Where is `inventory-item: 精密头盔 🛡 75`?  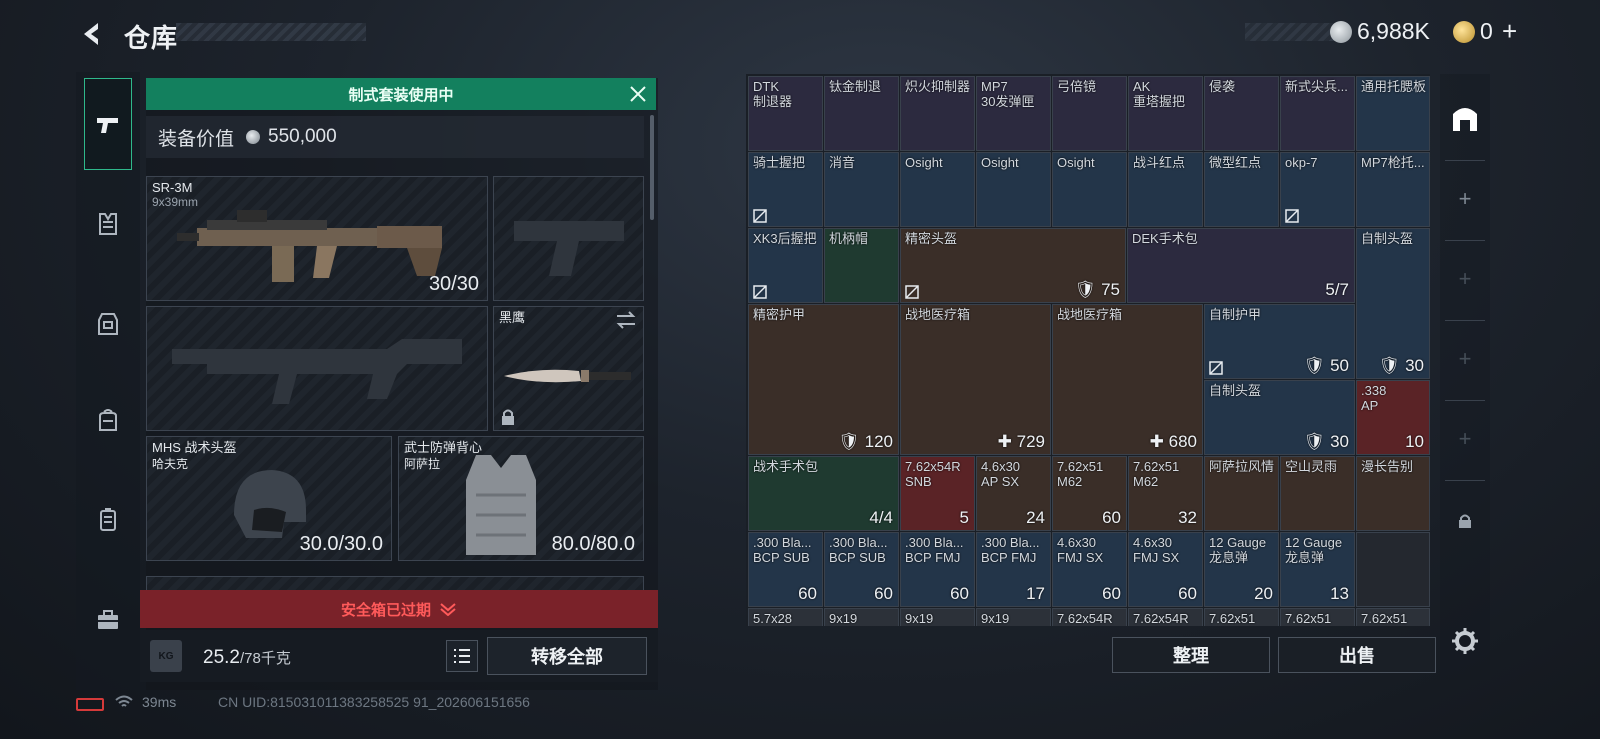 inventory-item: 精密头盔 🛡 75 is located at coordinates (1013, 265).